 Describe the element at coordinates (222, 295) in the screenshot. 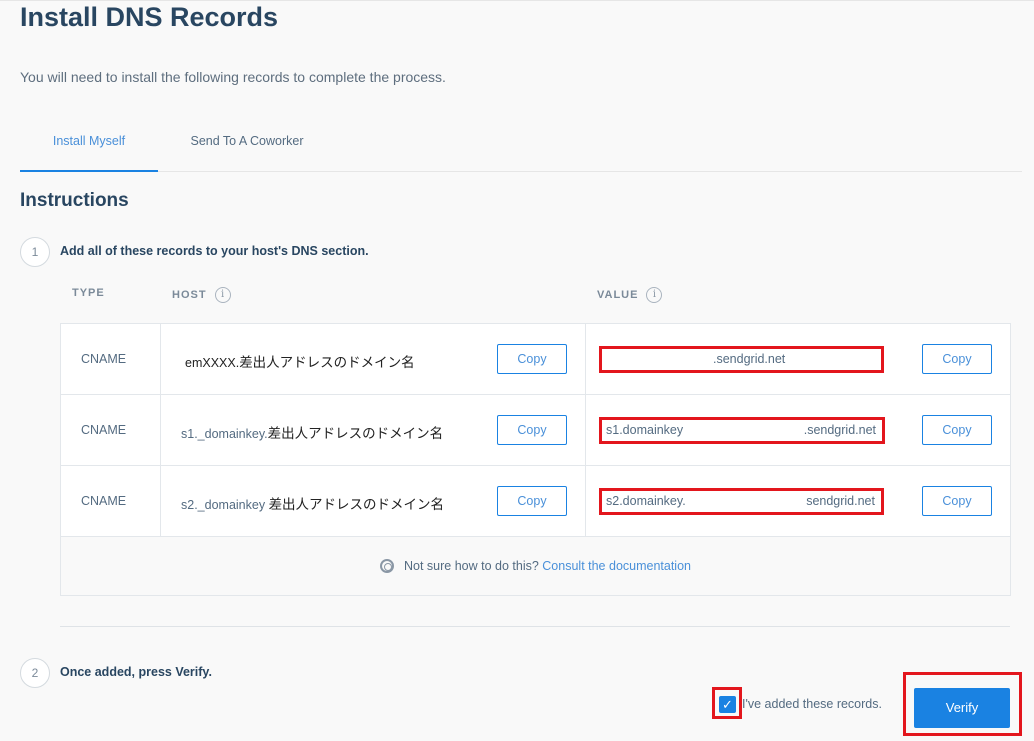

I see `host-info-icon: i` at that location.